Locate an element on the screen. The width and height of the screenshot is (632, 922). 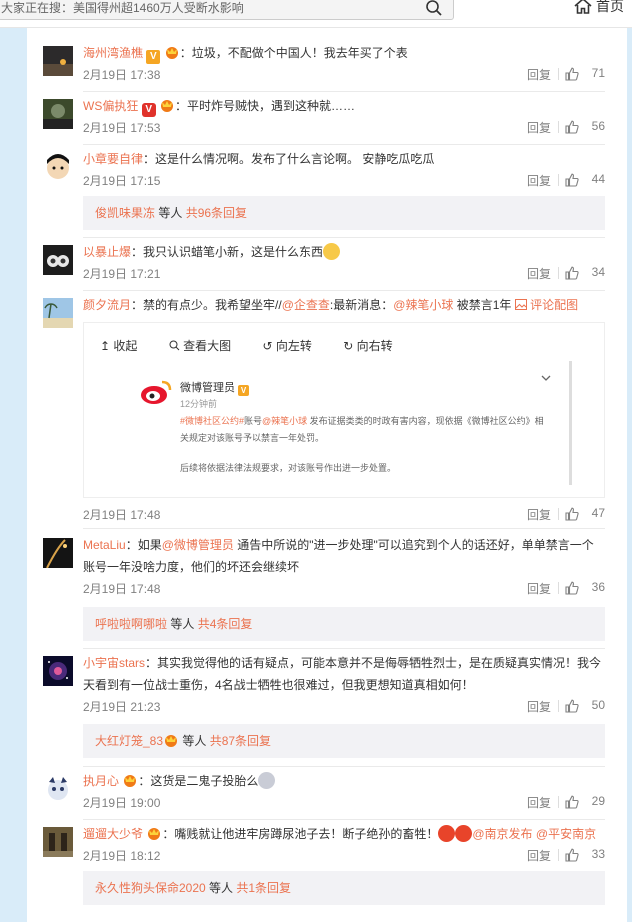
comment-username: MetaLiu is located at coordinates (104, 545).